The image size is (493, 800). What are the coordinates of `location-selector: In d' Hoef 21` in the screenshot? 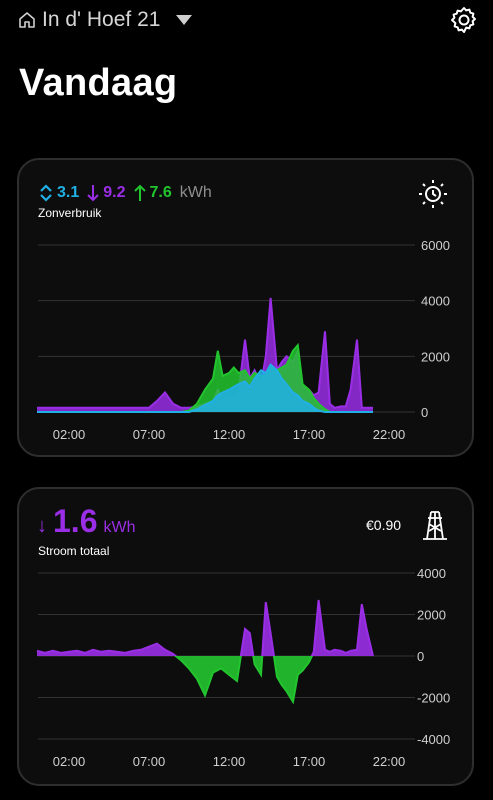 It's located at (101, 20).